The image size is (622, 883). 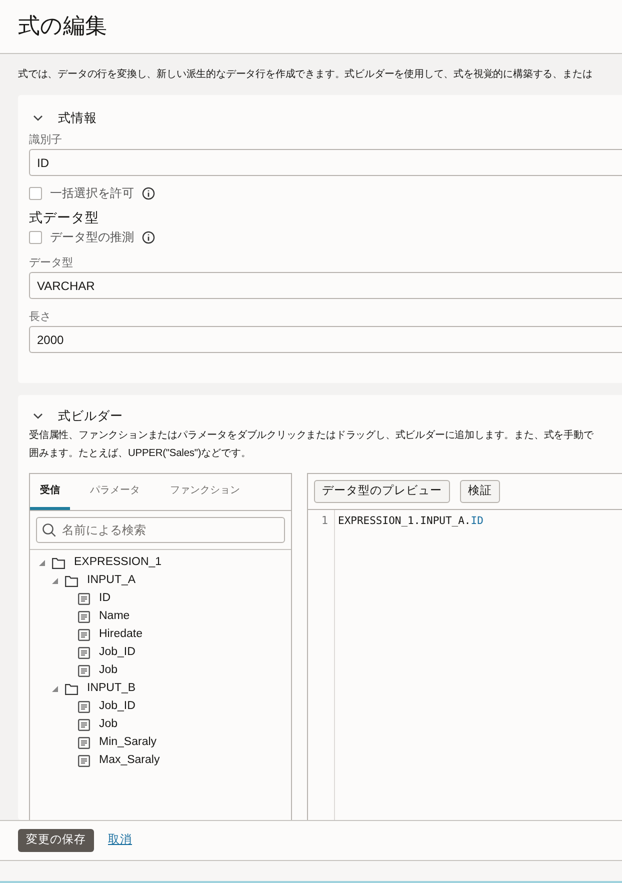 I want to click on cancel-link: 取消, so click(x=120, y=841).